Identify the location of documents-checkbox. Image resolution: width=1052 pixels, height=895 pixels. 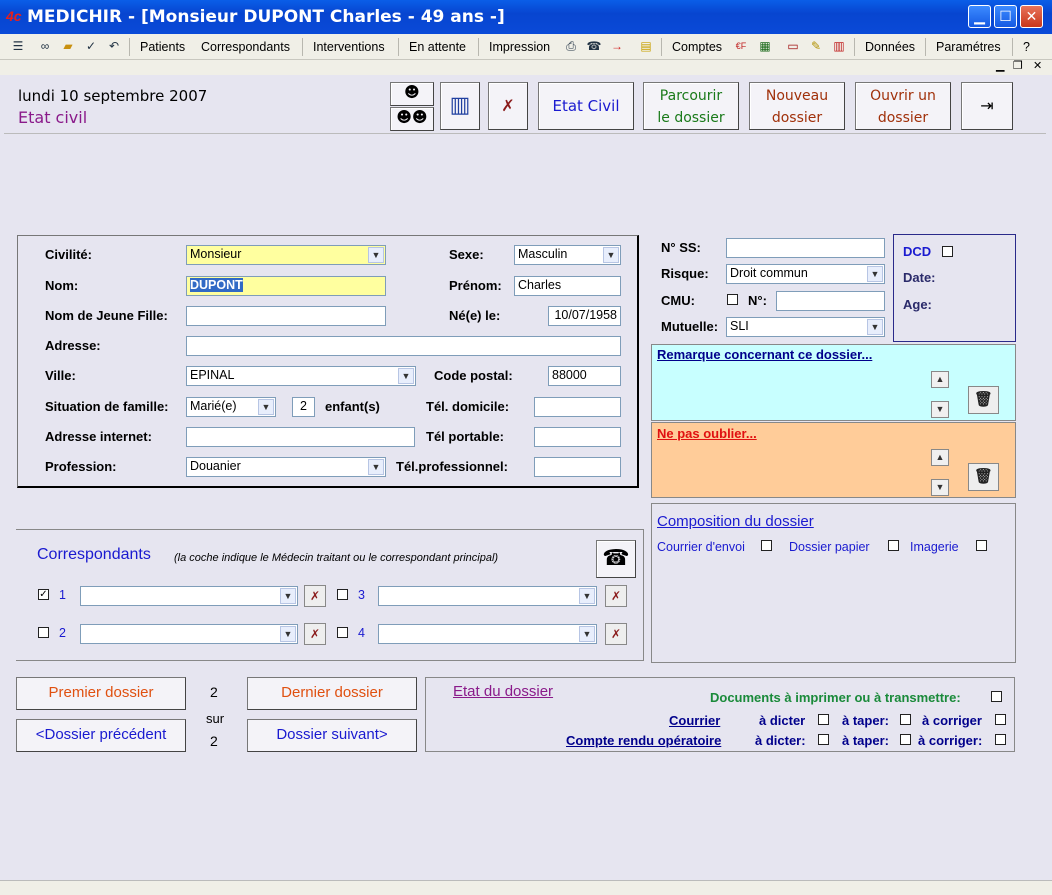
(996, 696).